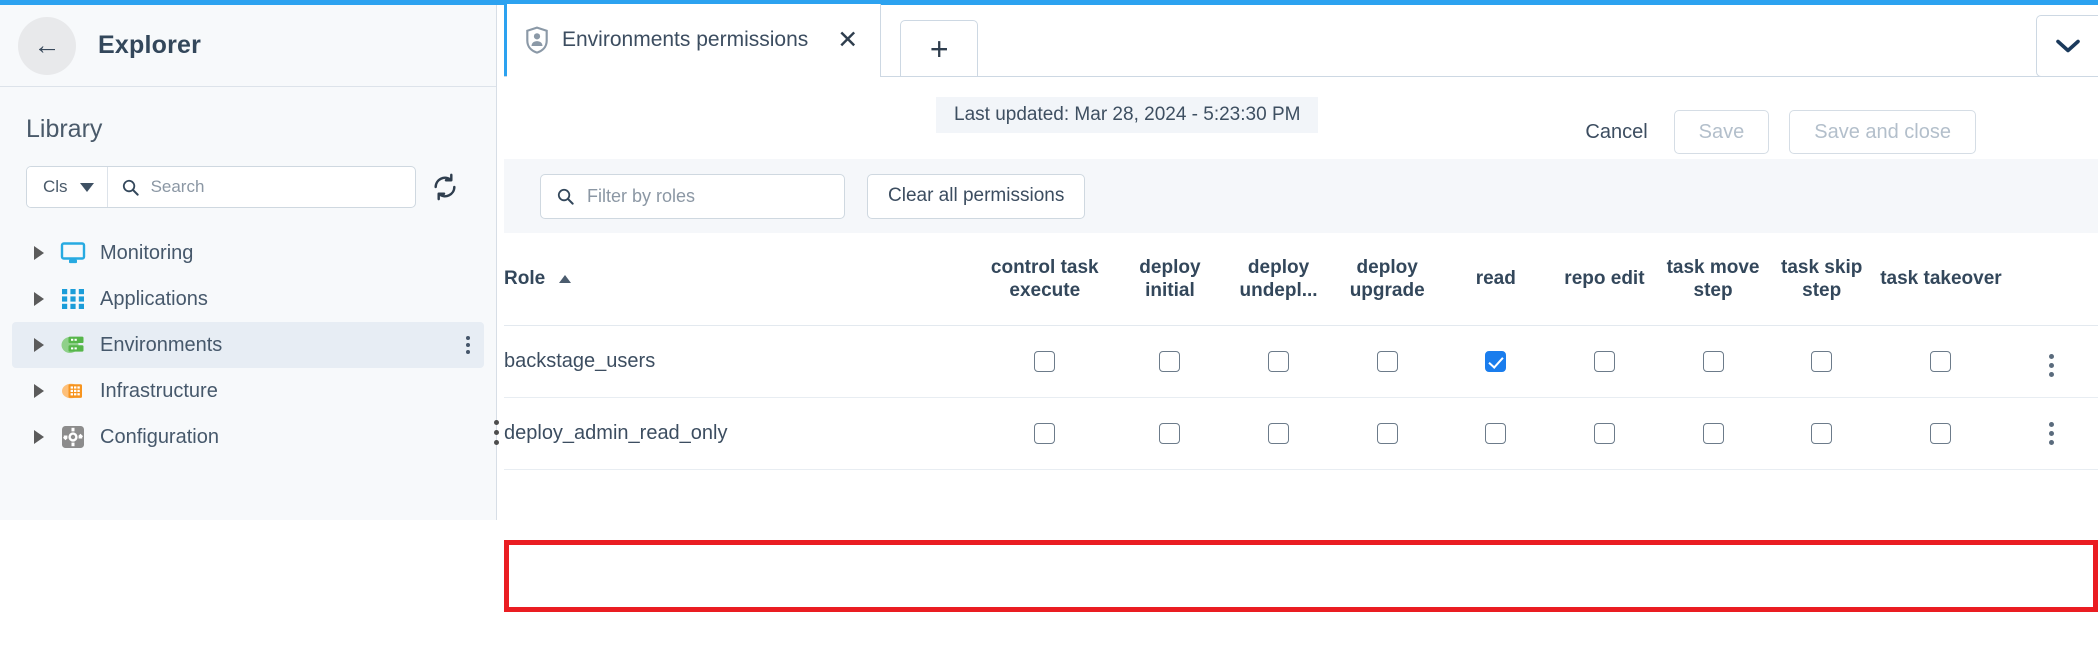  Describe the element at coordinates (525, 278) in the screenshot. I see `column-header-label: Role` at that location.